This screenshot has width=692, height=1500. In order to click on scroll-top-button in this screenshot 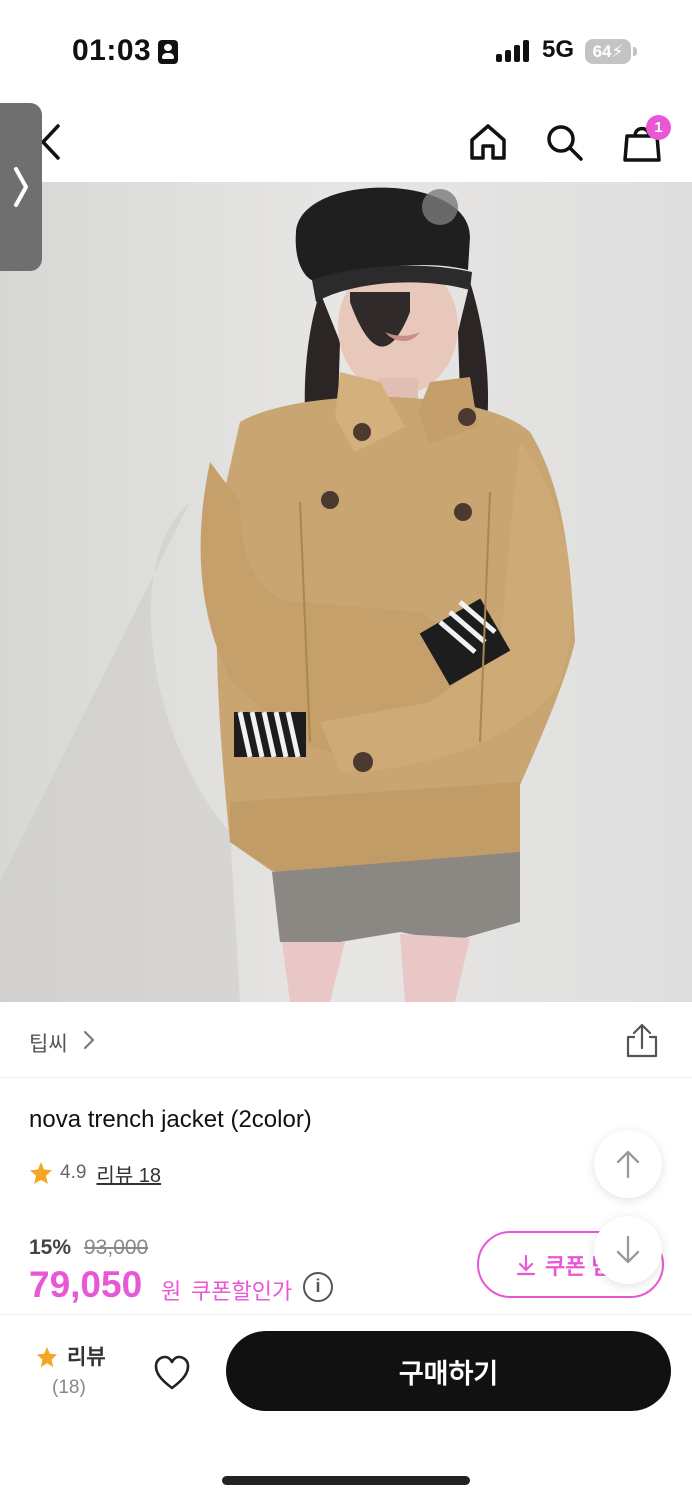, I will do `click(628, 1164)`.